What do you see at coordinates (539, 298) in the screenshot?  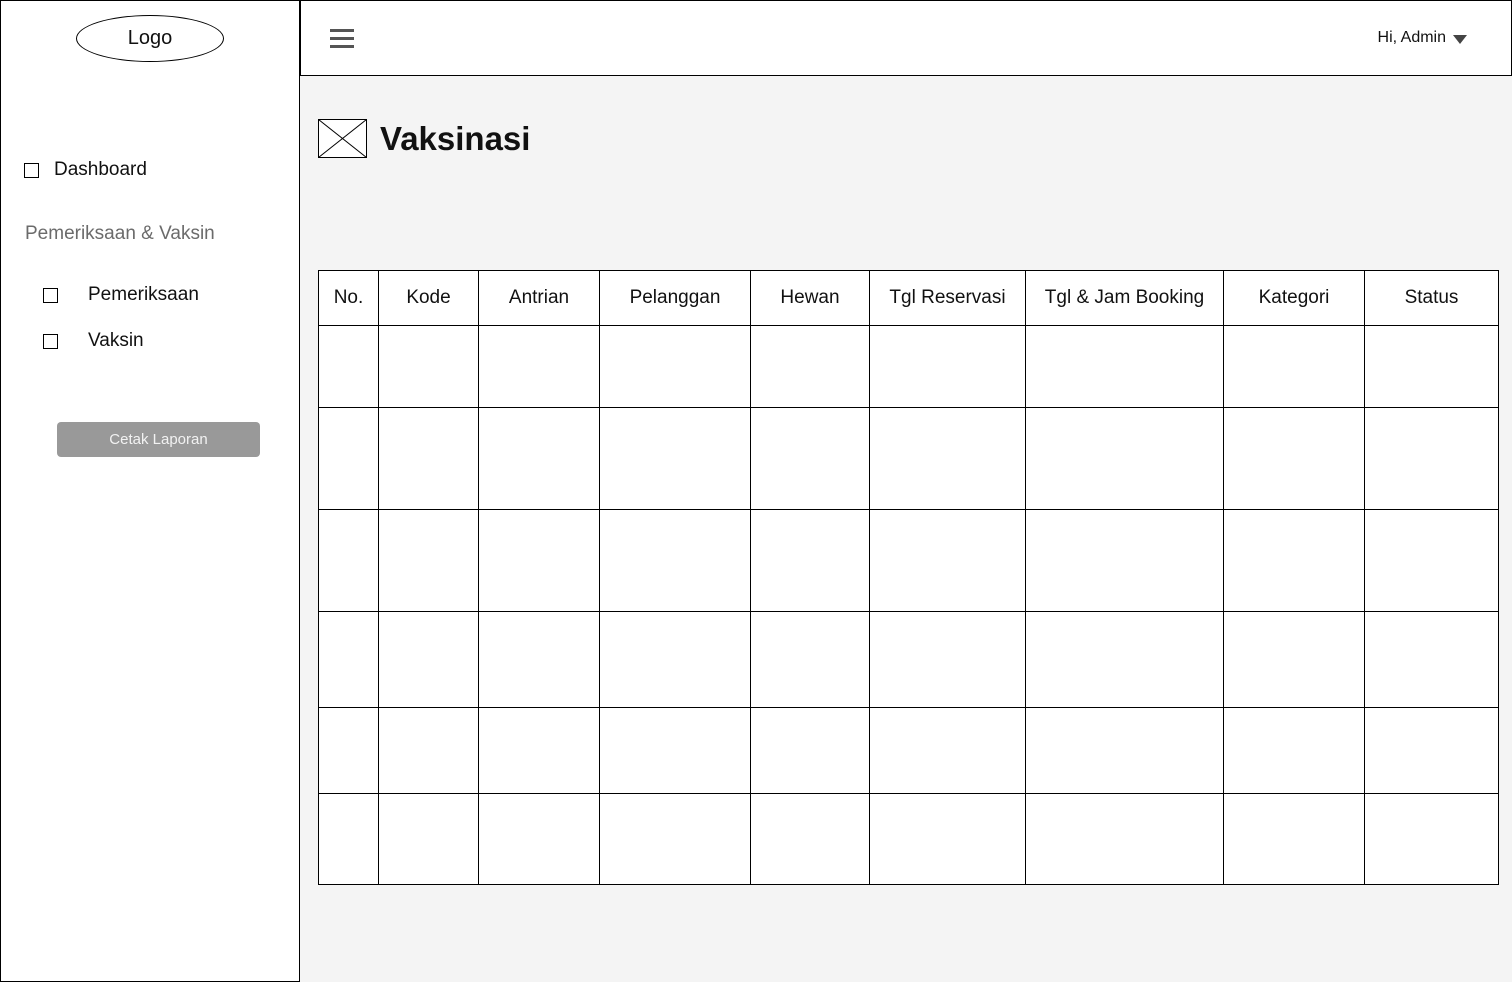 I see `column-header-antrian: Antrian` at bounding box center [539, 298].